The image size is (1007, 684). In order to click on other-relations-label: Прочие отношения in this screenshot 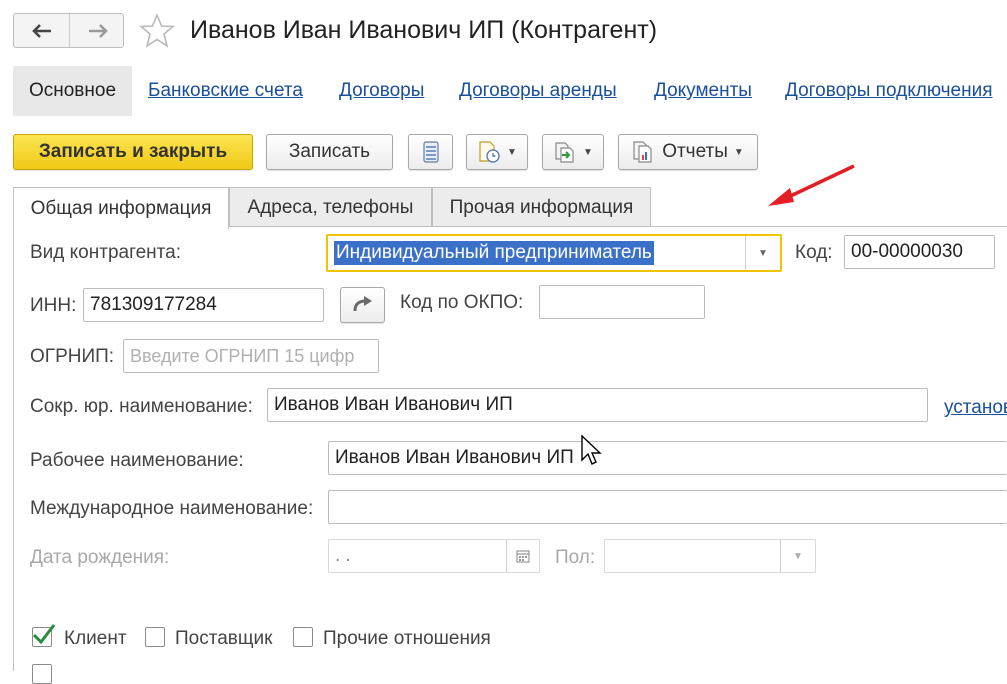, I will do `click(407, 638)`.